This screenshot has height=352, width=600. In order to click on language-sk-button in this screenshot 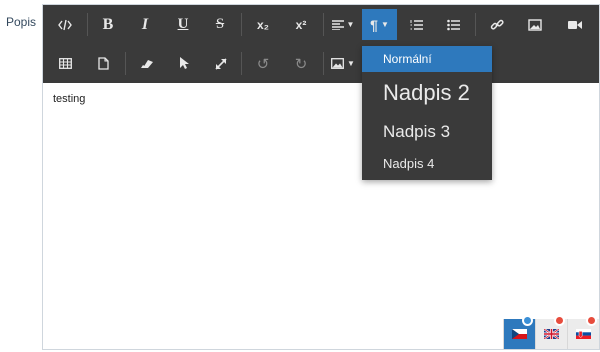, I will do `click(583, 332)`.